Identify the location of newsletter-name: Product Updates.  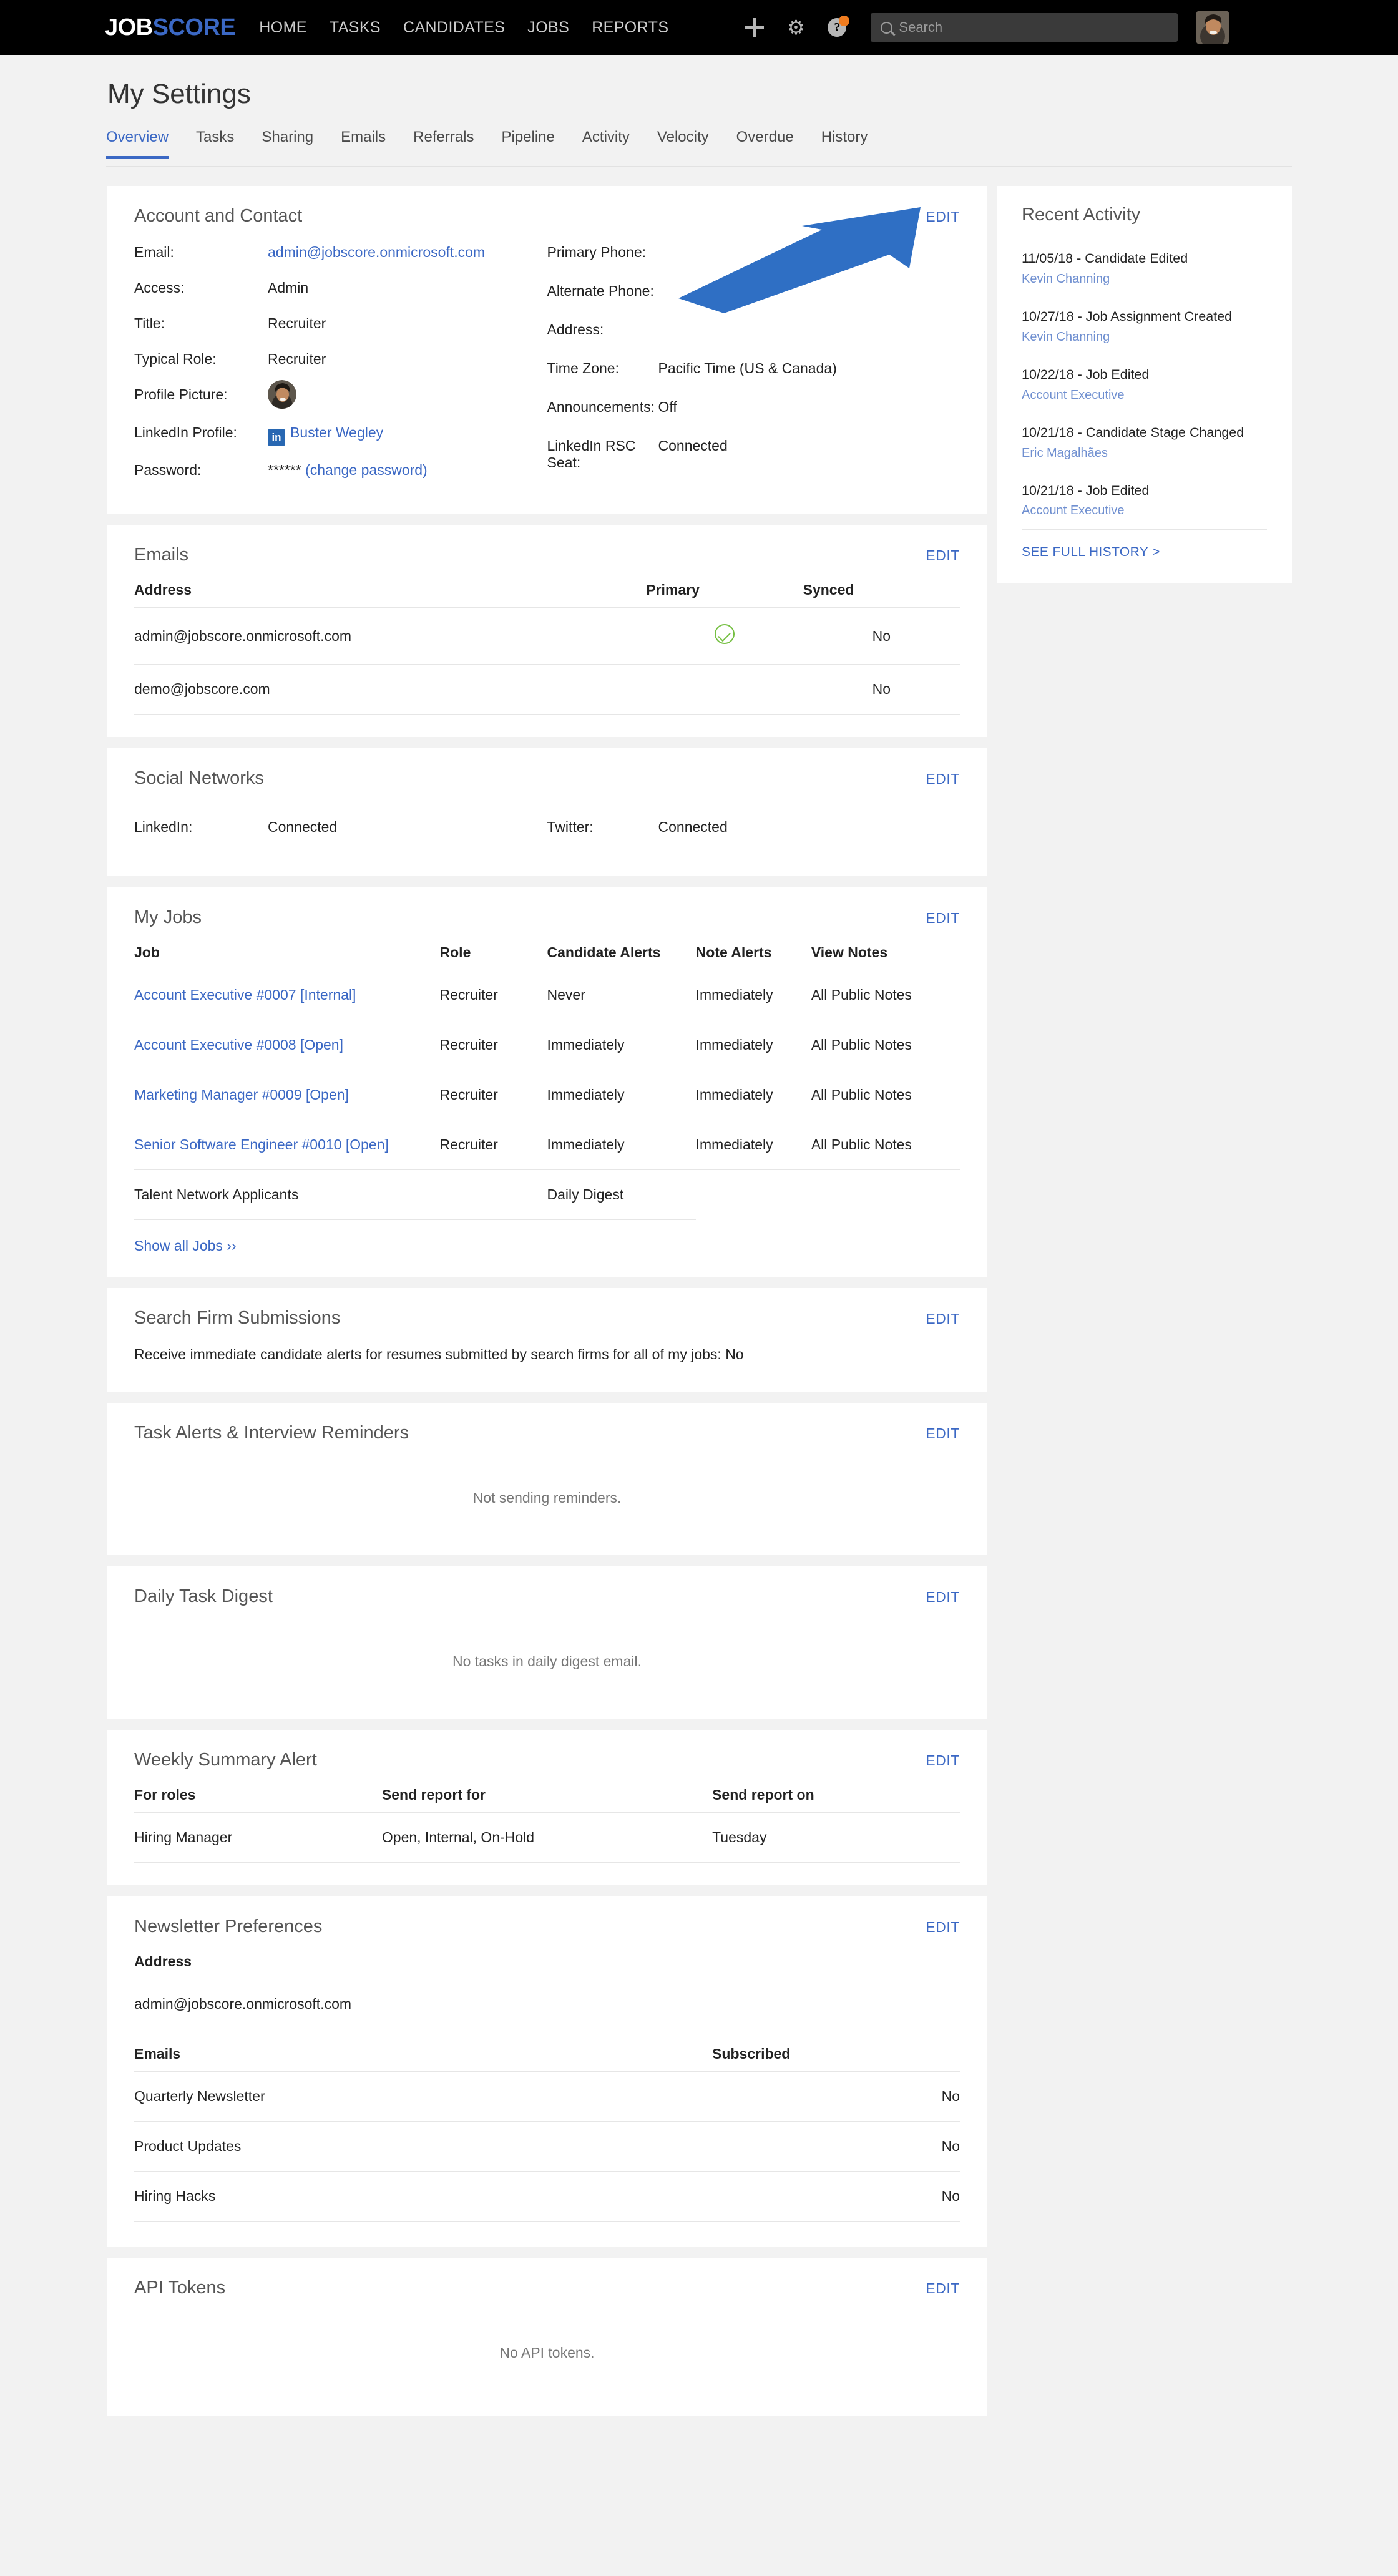
(424, 2146).